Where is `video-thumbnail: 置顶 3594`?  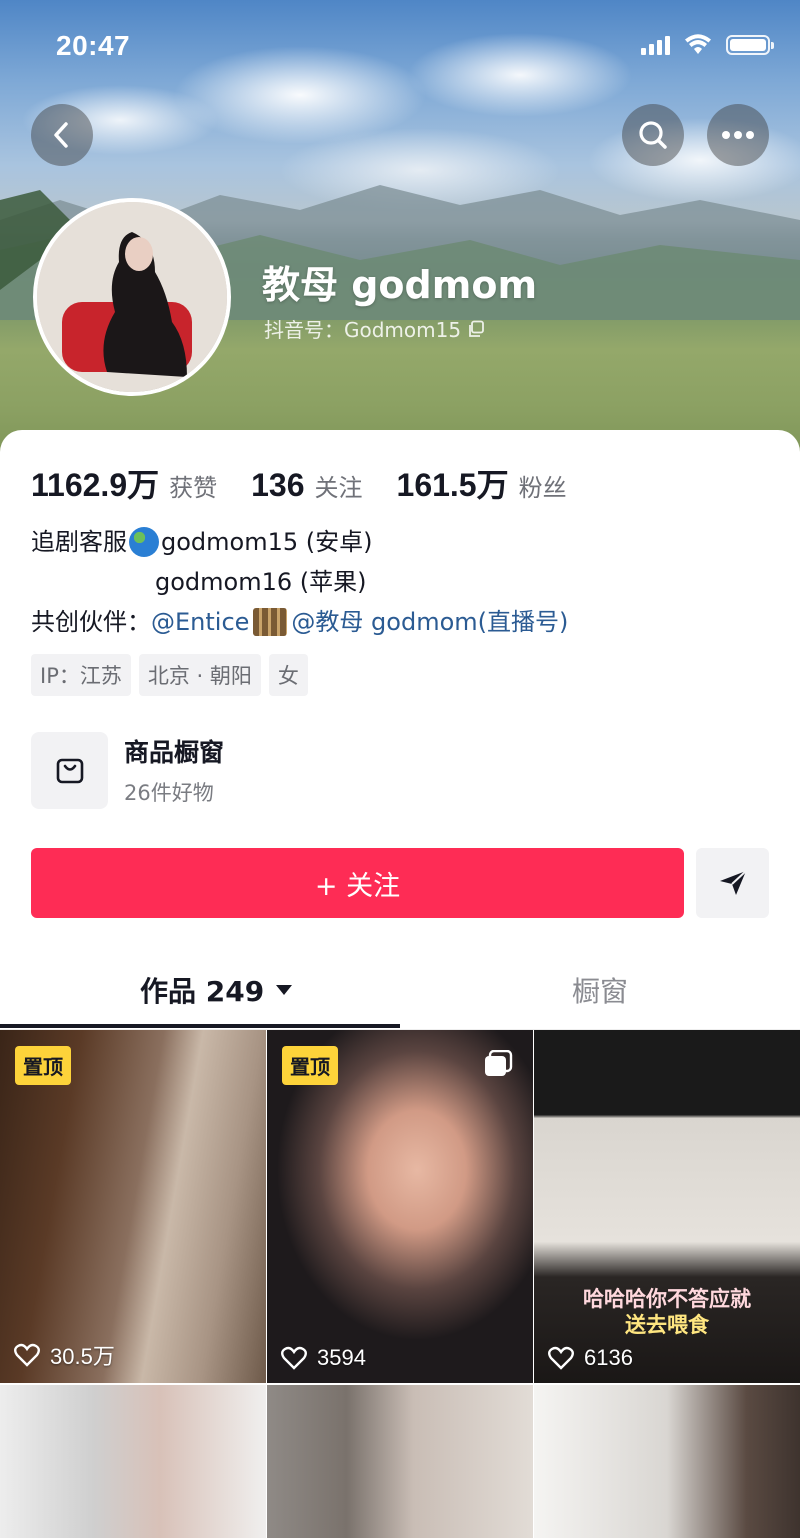
video-thumbnail: 置顶 3594 is located at coordinates (400, 1206).